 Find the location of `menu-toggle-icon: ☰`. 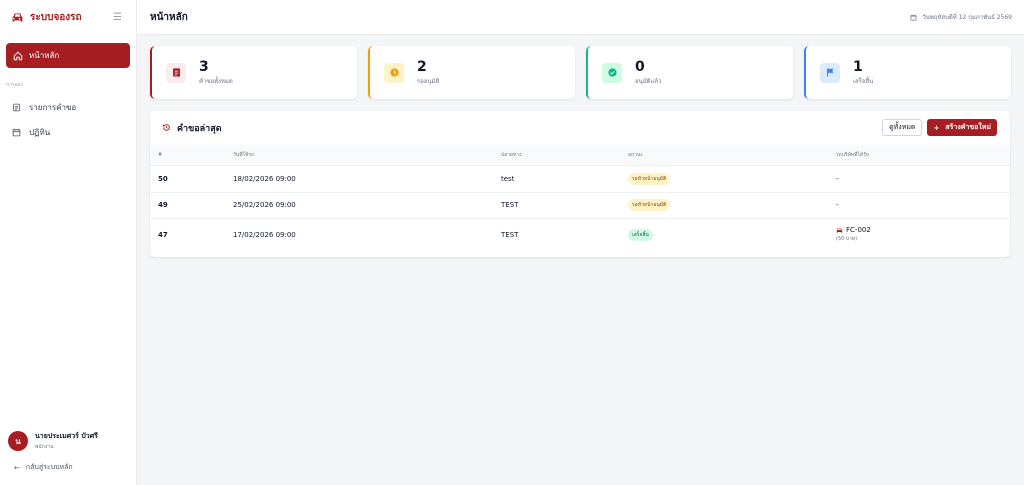

menu-toggle-icon: ☰ is located at coordinates (117, 17).